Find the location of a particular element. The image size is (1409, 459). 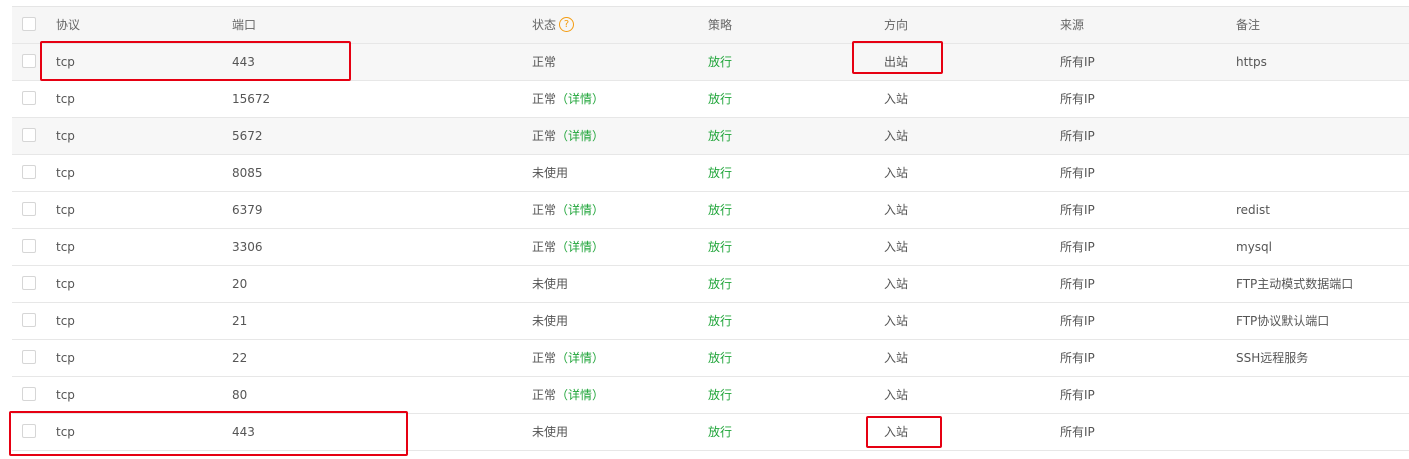

table-header: 协议 端口 状态? 策略 方向 来源 备注 is located at coordinates (710, 25).